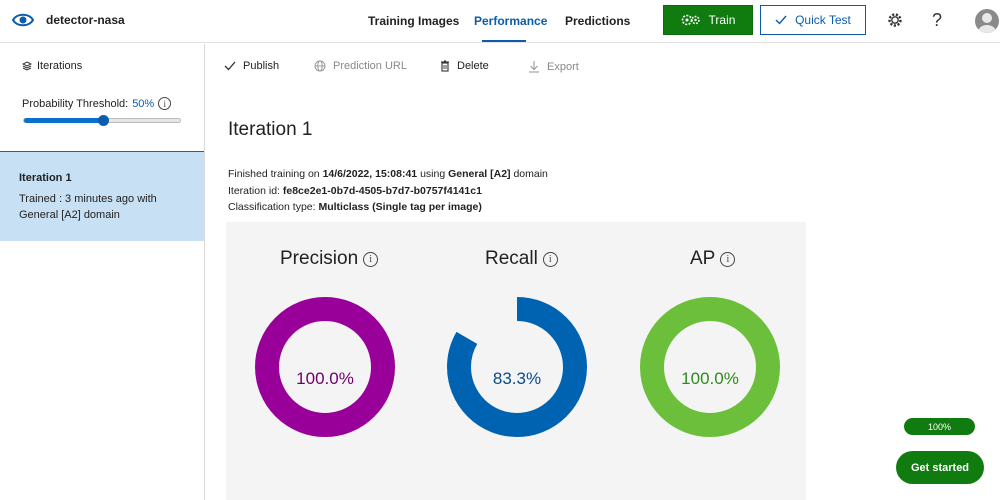 This screenshot has width=1000, height=500. What do you see at coordinates (517, 378) in the screenshot?
I see `recall-value: 83.3%` at bounding box center [517, 378].